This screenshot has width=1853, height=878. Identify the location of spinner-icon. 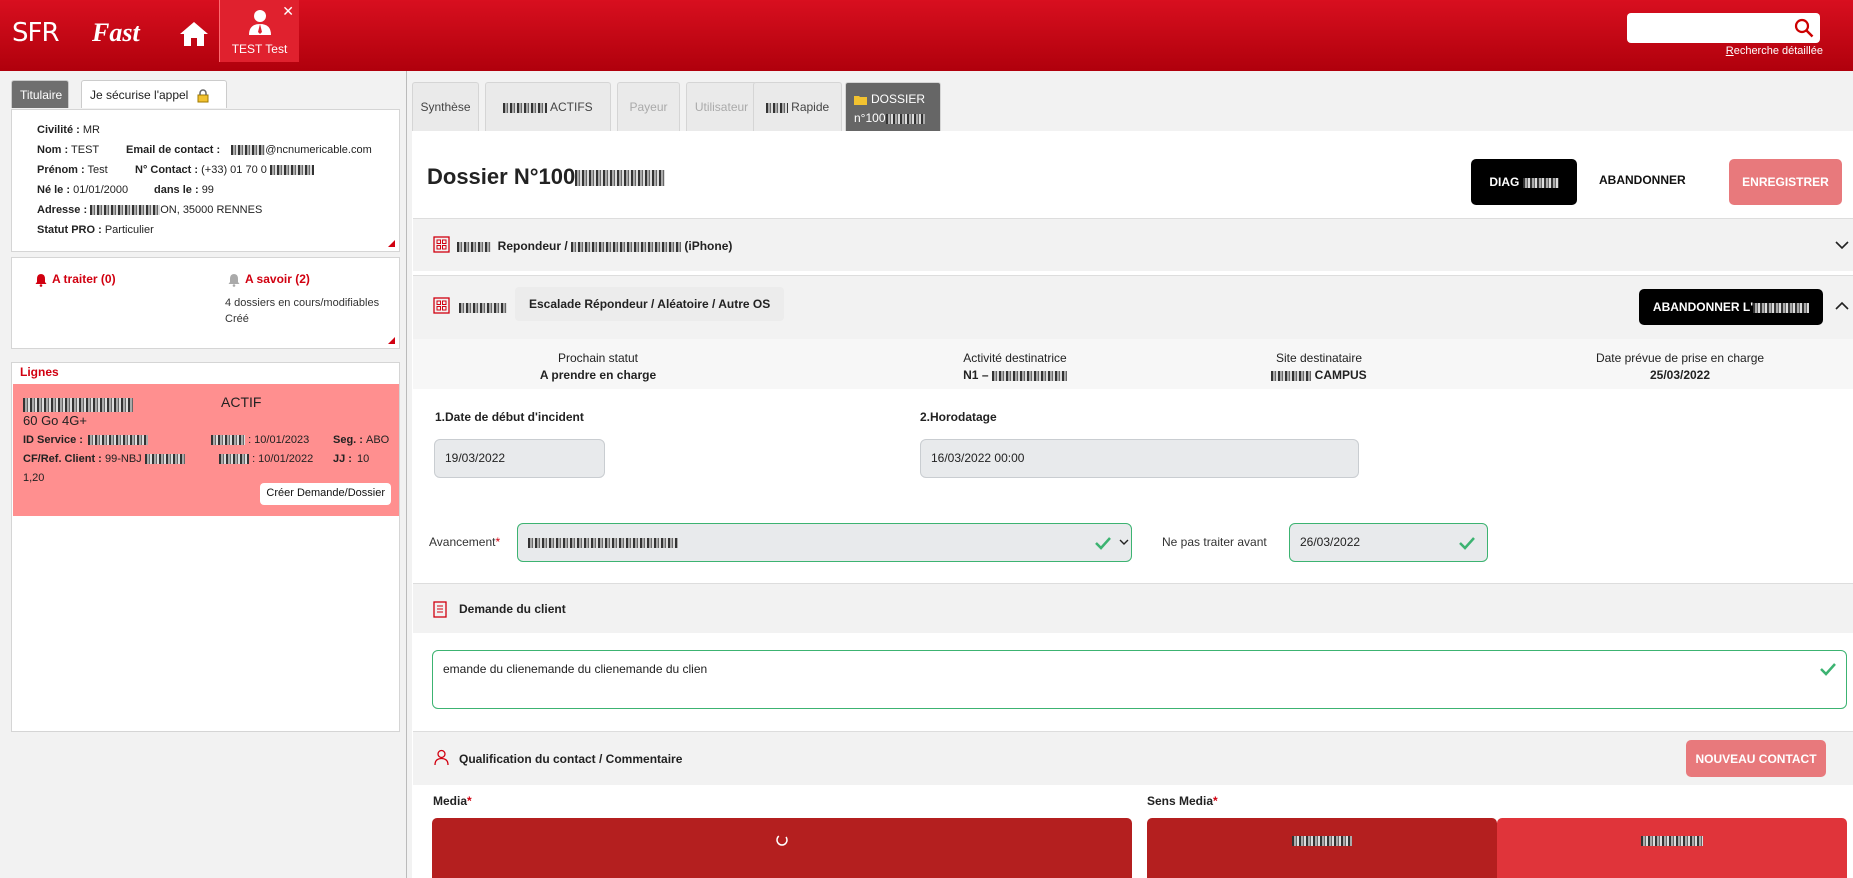
(782, 840).